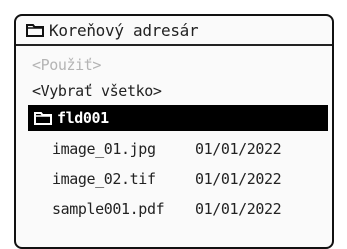  Describe the element at coordinates (174, 91) in the screenshot. I see `select-all-option: <Vybrať všetko>` at that location.